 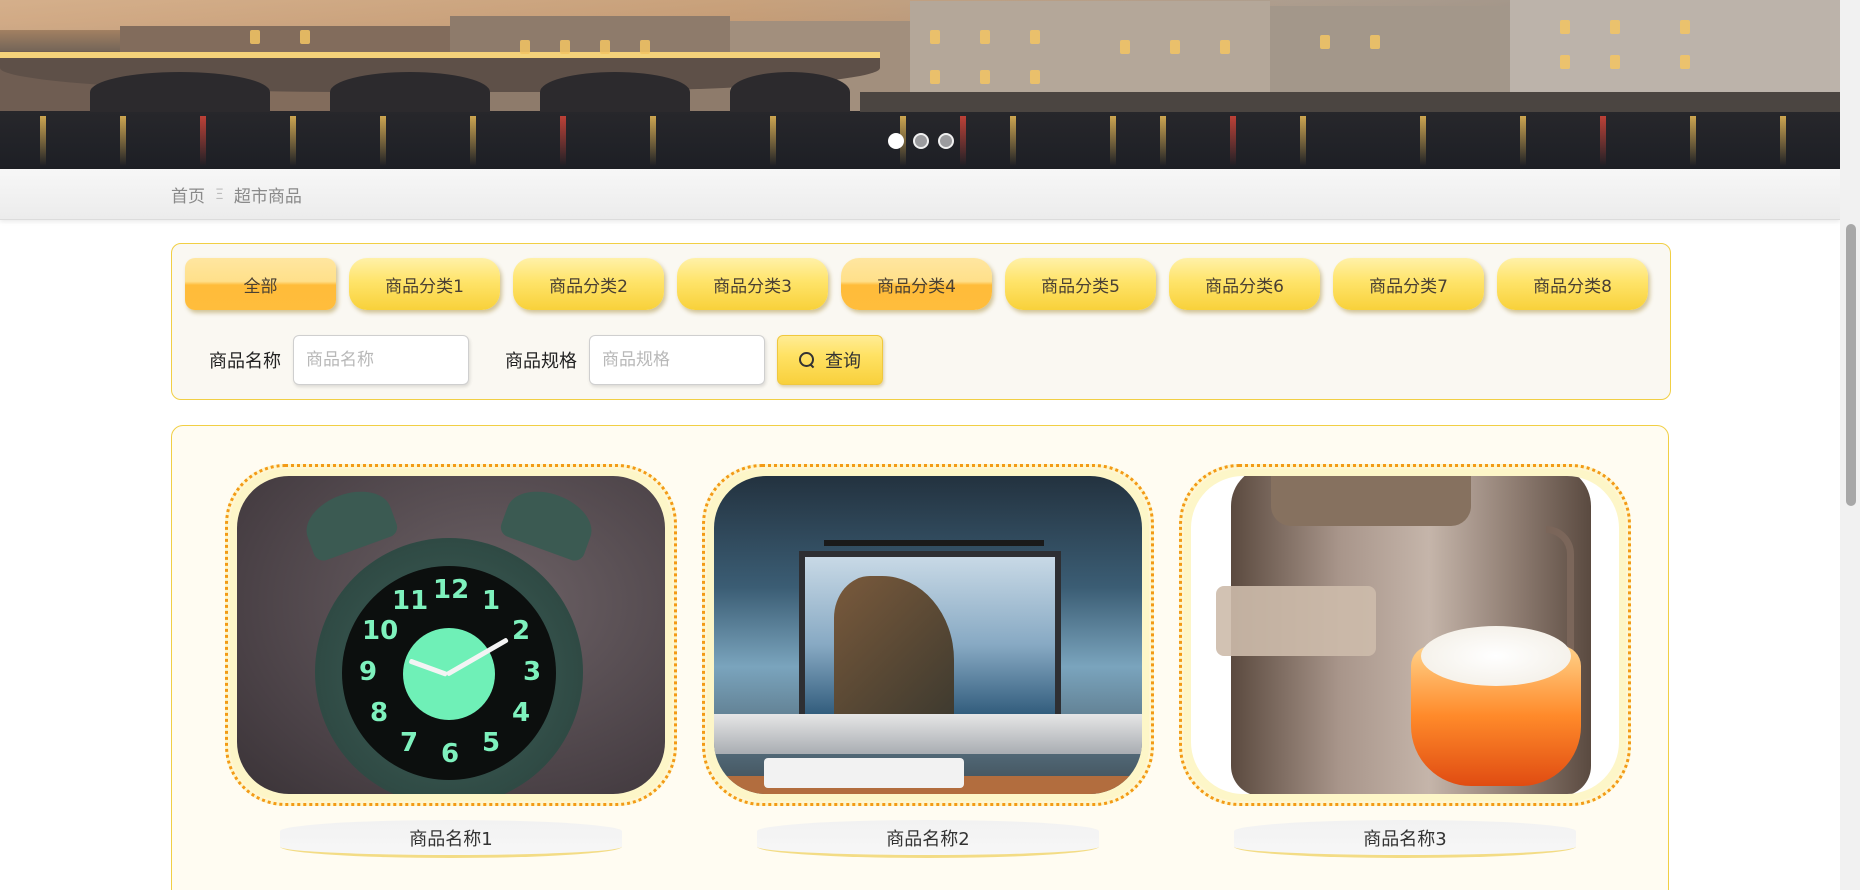 I want to click on category-button: 商品分类7, so click(x=1408, y=284).